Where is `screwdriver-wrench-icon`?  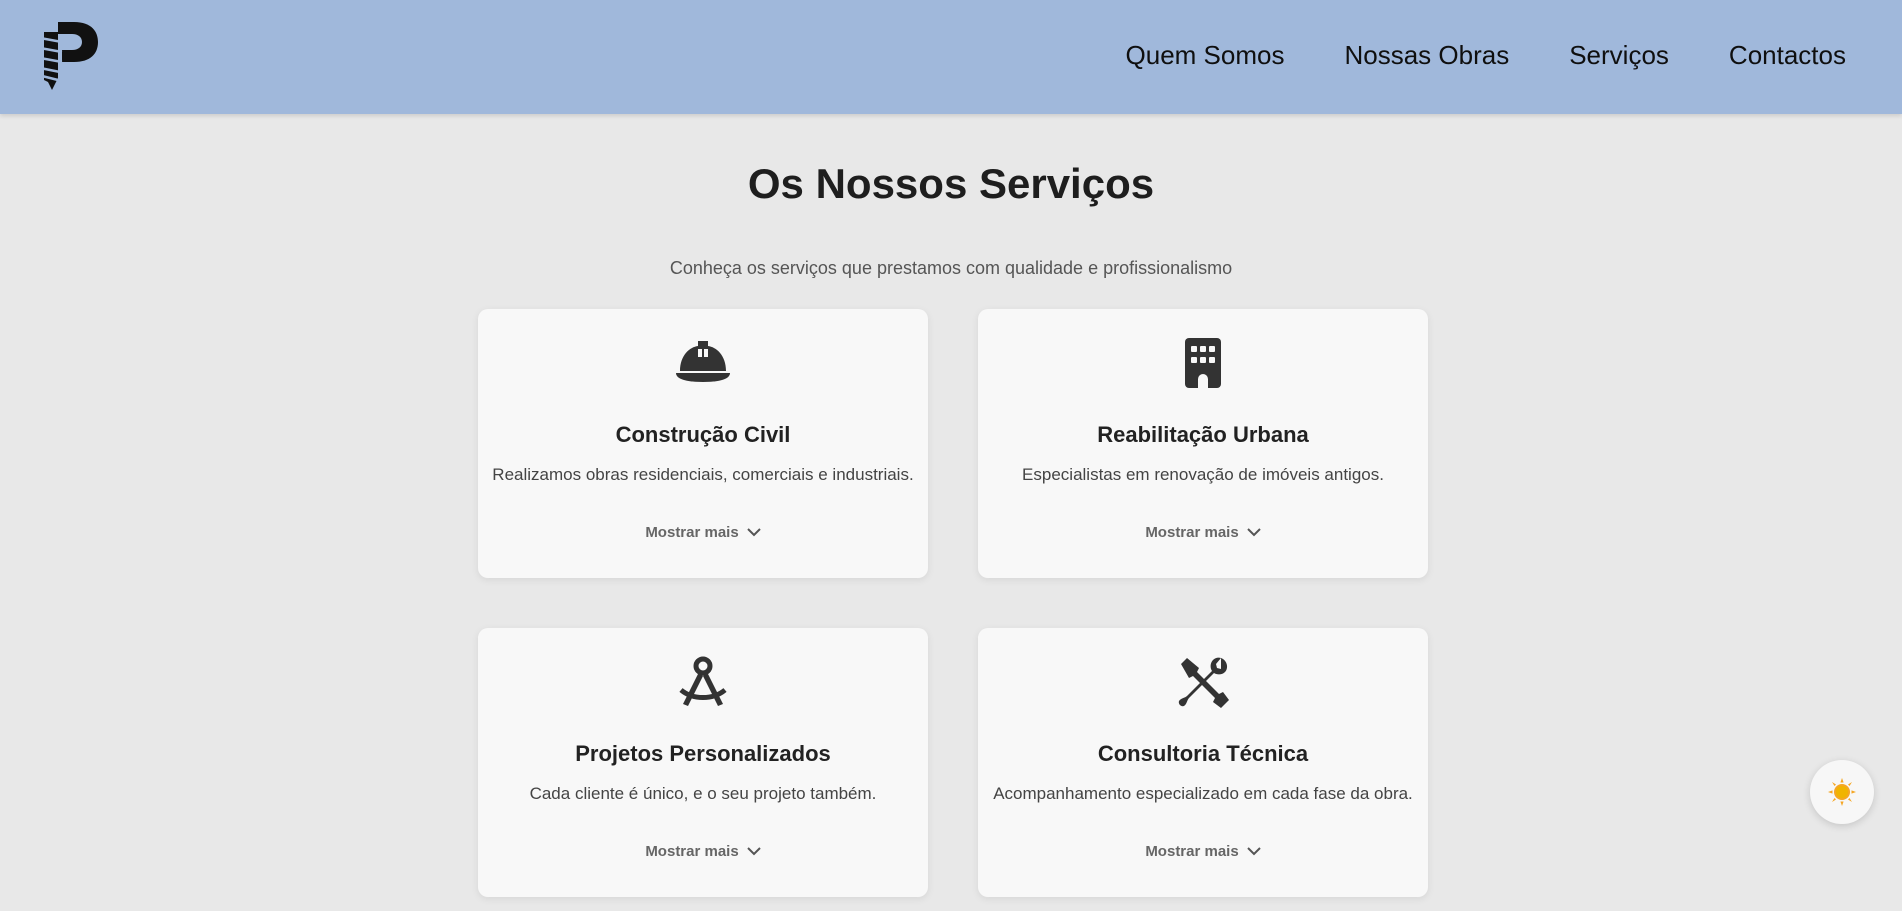 screwdriver-wrench-icon is located at coordinates (1203, 682).